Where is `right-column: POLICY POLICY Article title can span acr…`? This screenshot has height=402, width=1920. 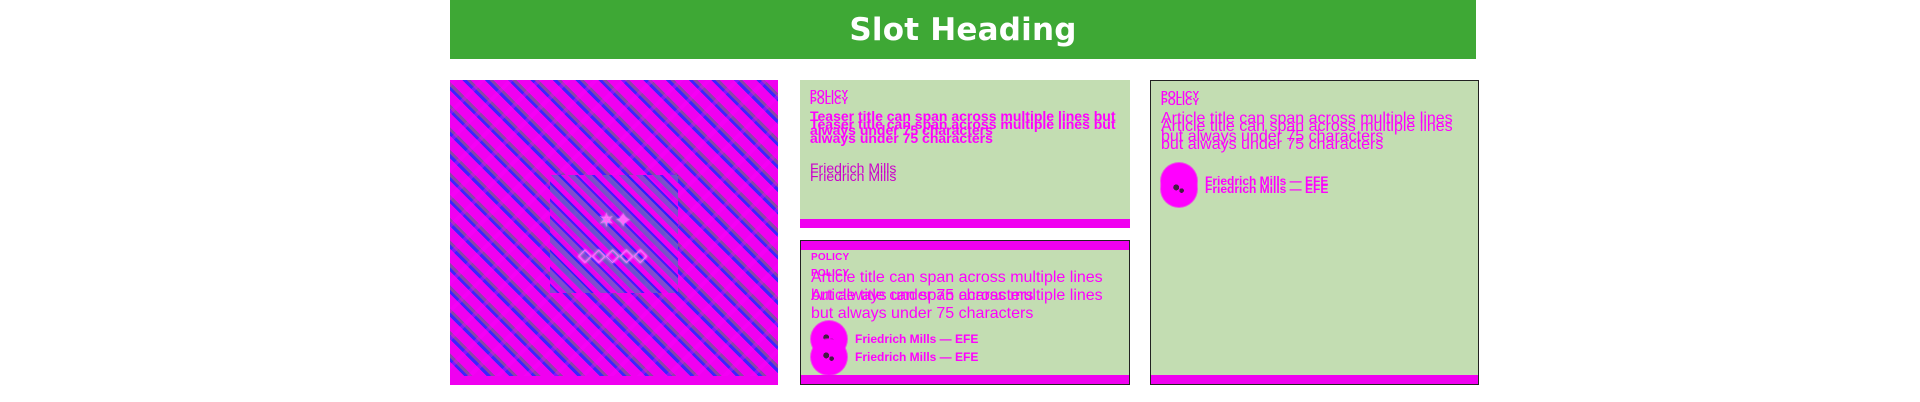 right-column: POLICY POLICY Article title can span acr… is located at coordinates (1314, 232).